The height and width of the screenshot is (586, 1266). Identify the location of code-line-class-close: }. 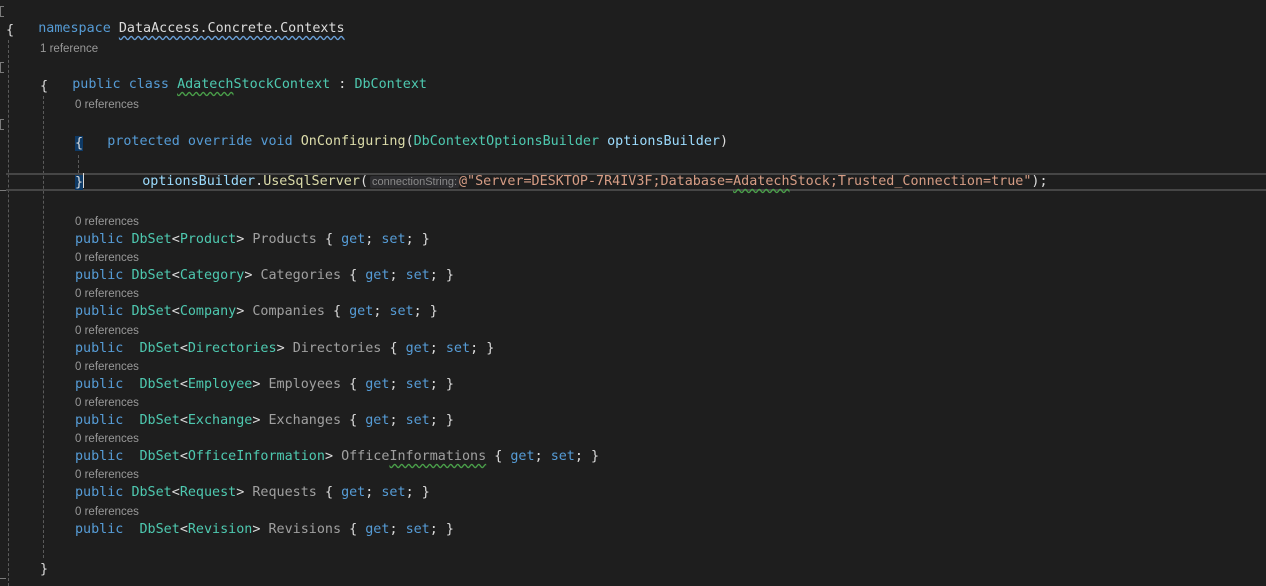
(653, 570).